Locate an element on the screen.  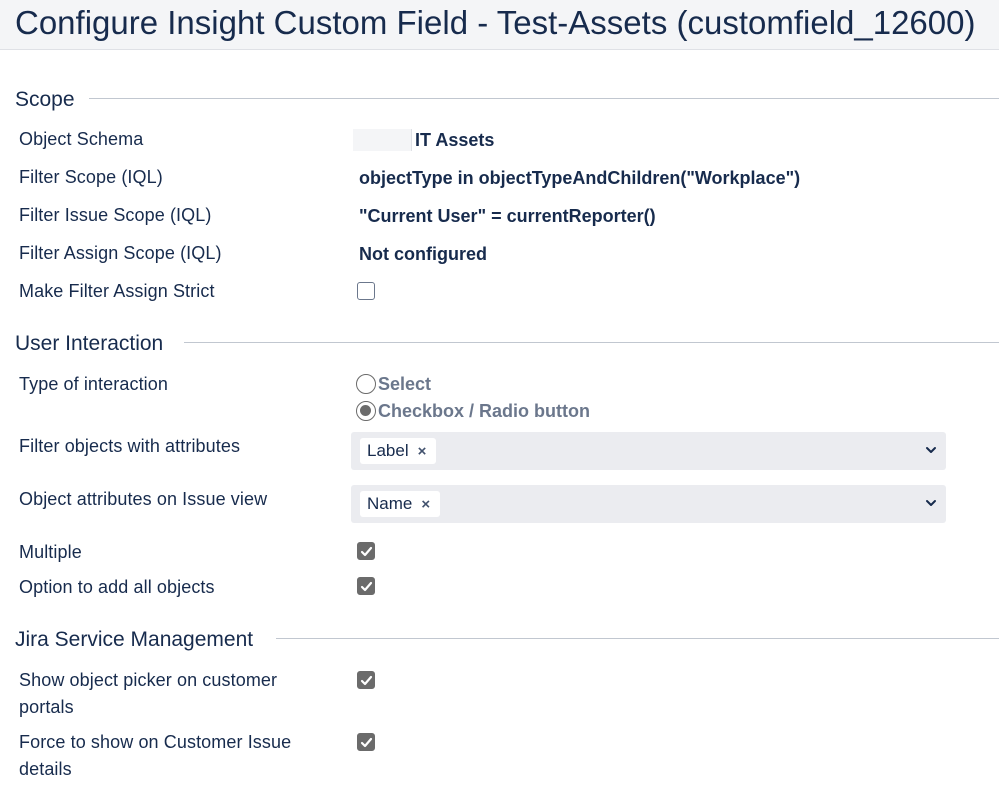
radio-checkbox-radio-label: Checkbox / Radio button is located at coordinates (484, 411).